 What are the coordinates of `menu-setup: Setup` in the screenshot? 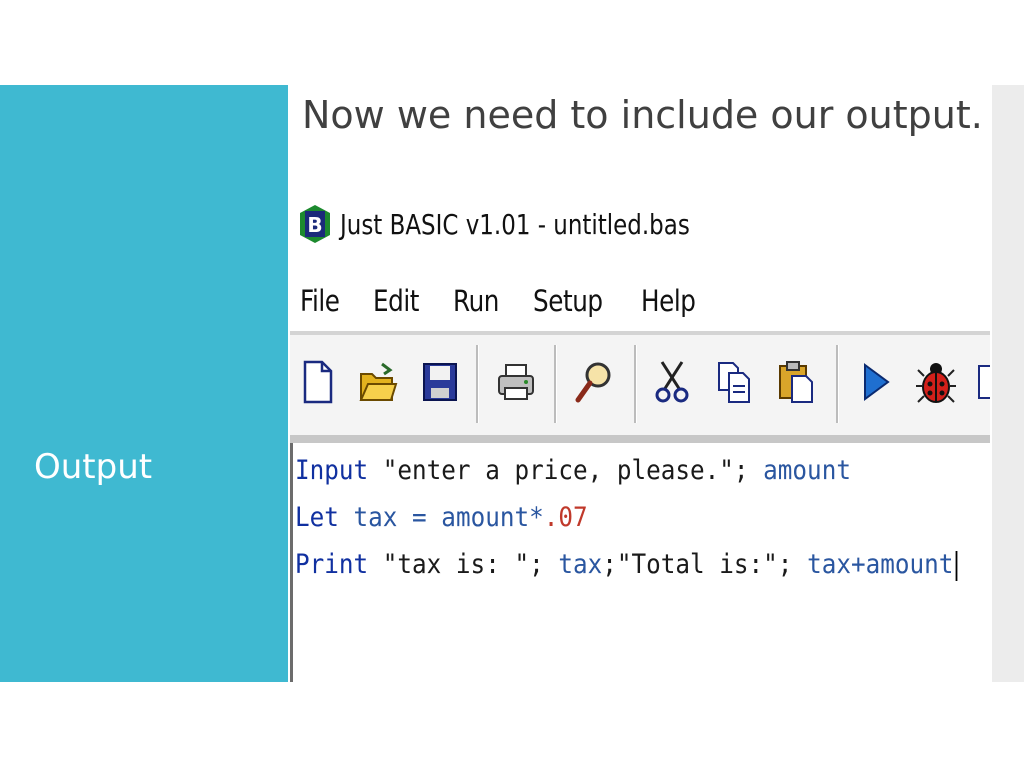 It's located at (568, 301).